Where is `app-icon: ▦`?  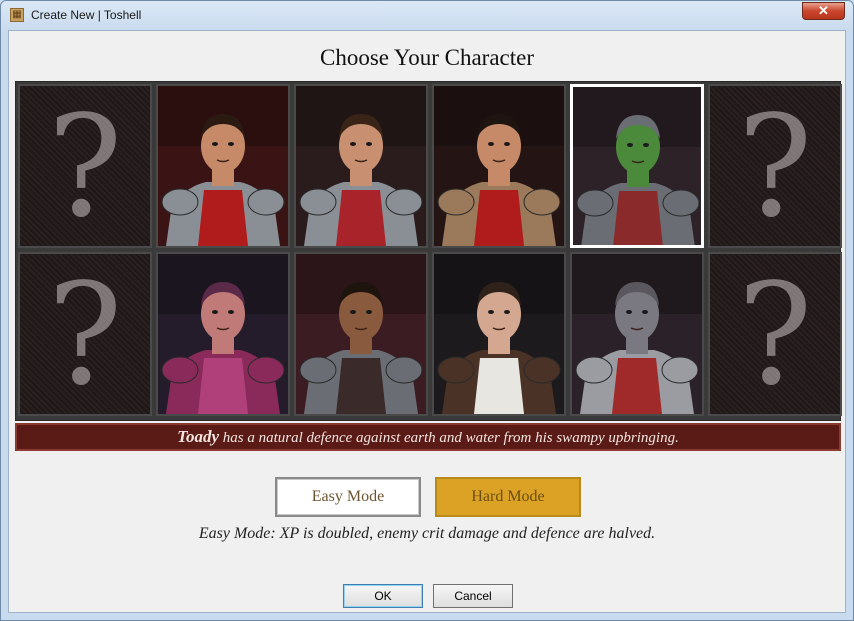 app-icon: ▦ is located at coordinates (17, 15).